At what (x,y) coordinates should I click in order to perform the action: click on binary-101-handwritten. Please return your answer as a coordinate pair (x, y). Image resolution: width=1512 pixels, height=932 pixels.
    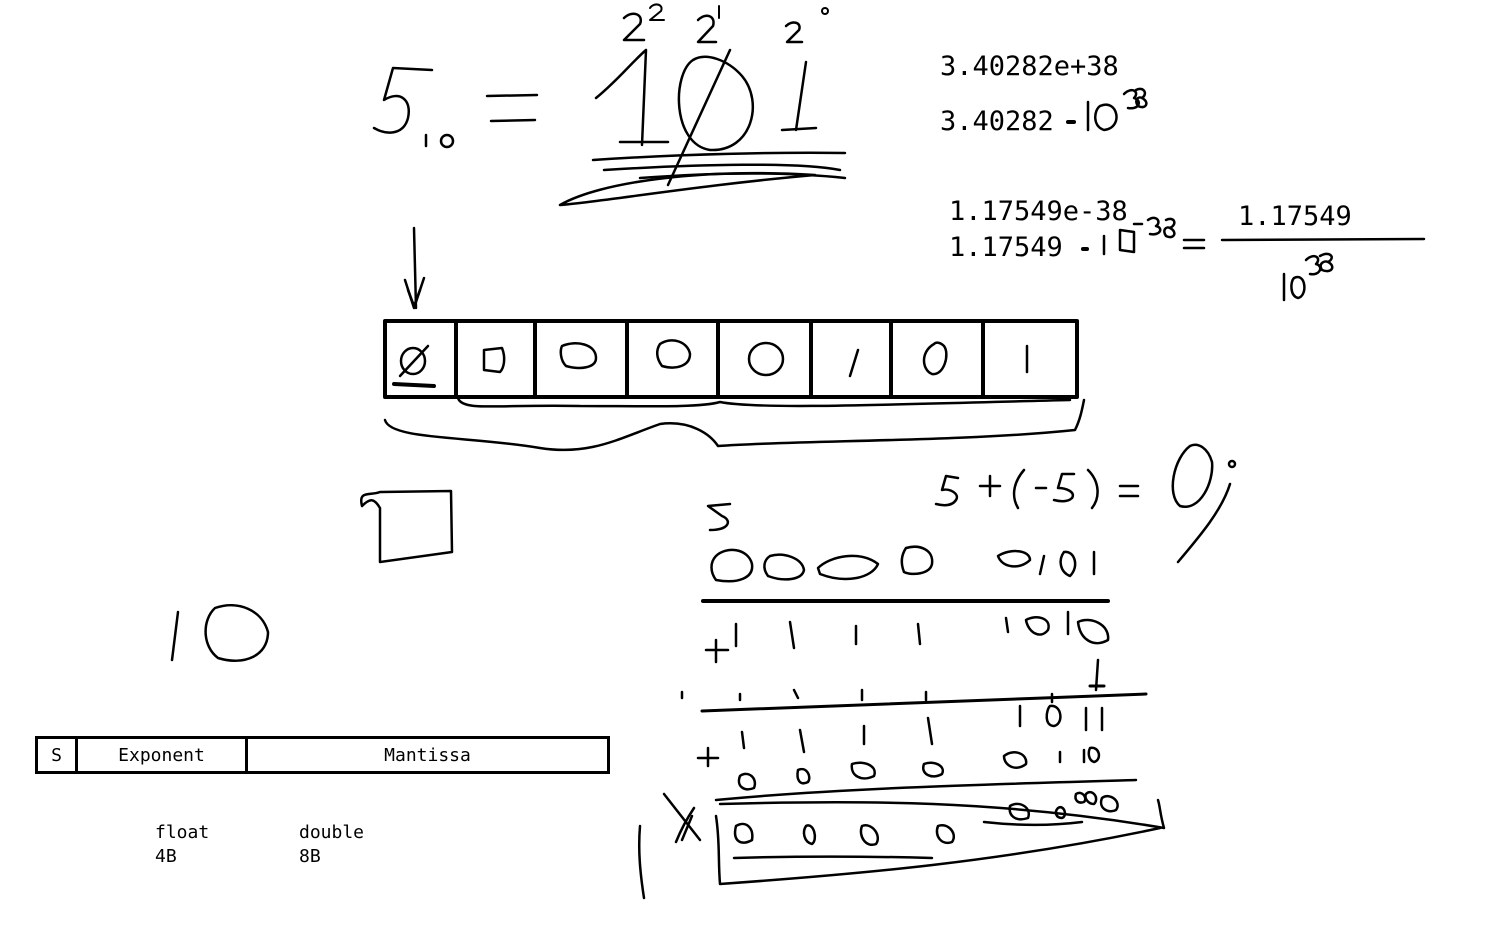
    Looking at the image, I should click on (702, 127).